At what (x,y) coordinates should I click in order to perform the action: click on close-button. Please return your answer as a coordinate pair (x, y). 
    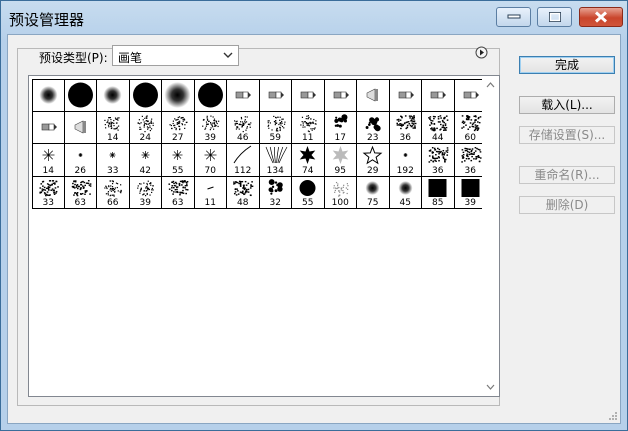
    Looking at the image, I should click on (601, 17).